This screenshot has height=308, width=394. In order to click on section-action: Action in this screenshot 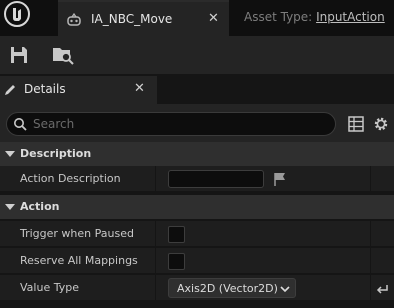, I will do `click(197, 207)`.